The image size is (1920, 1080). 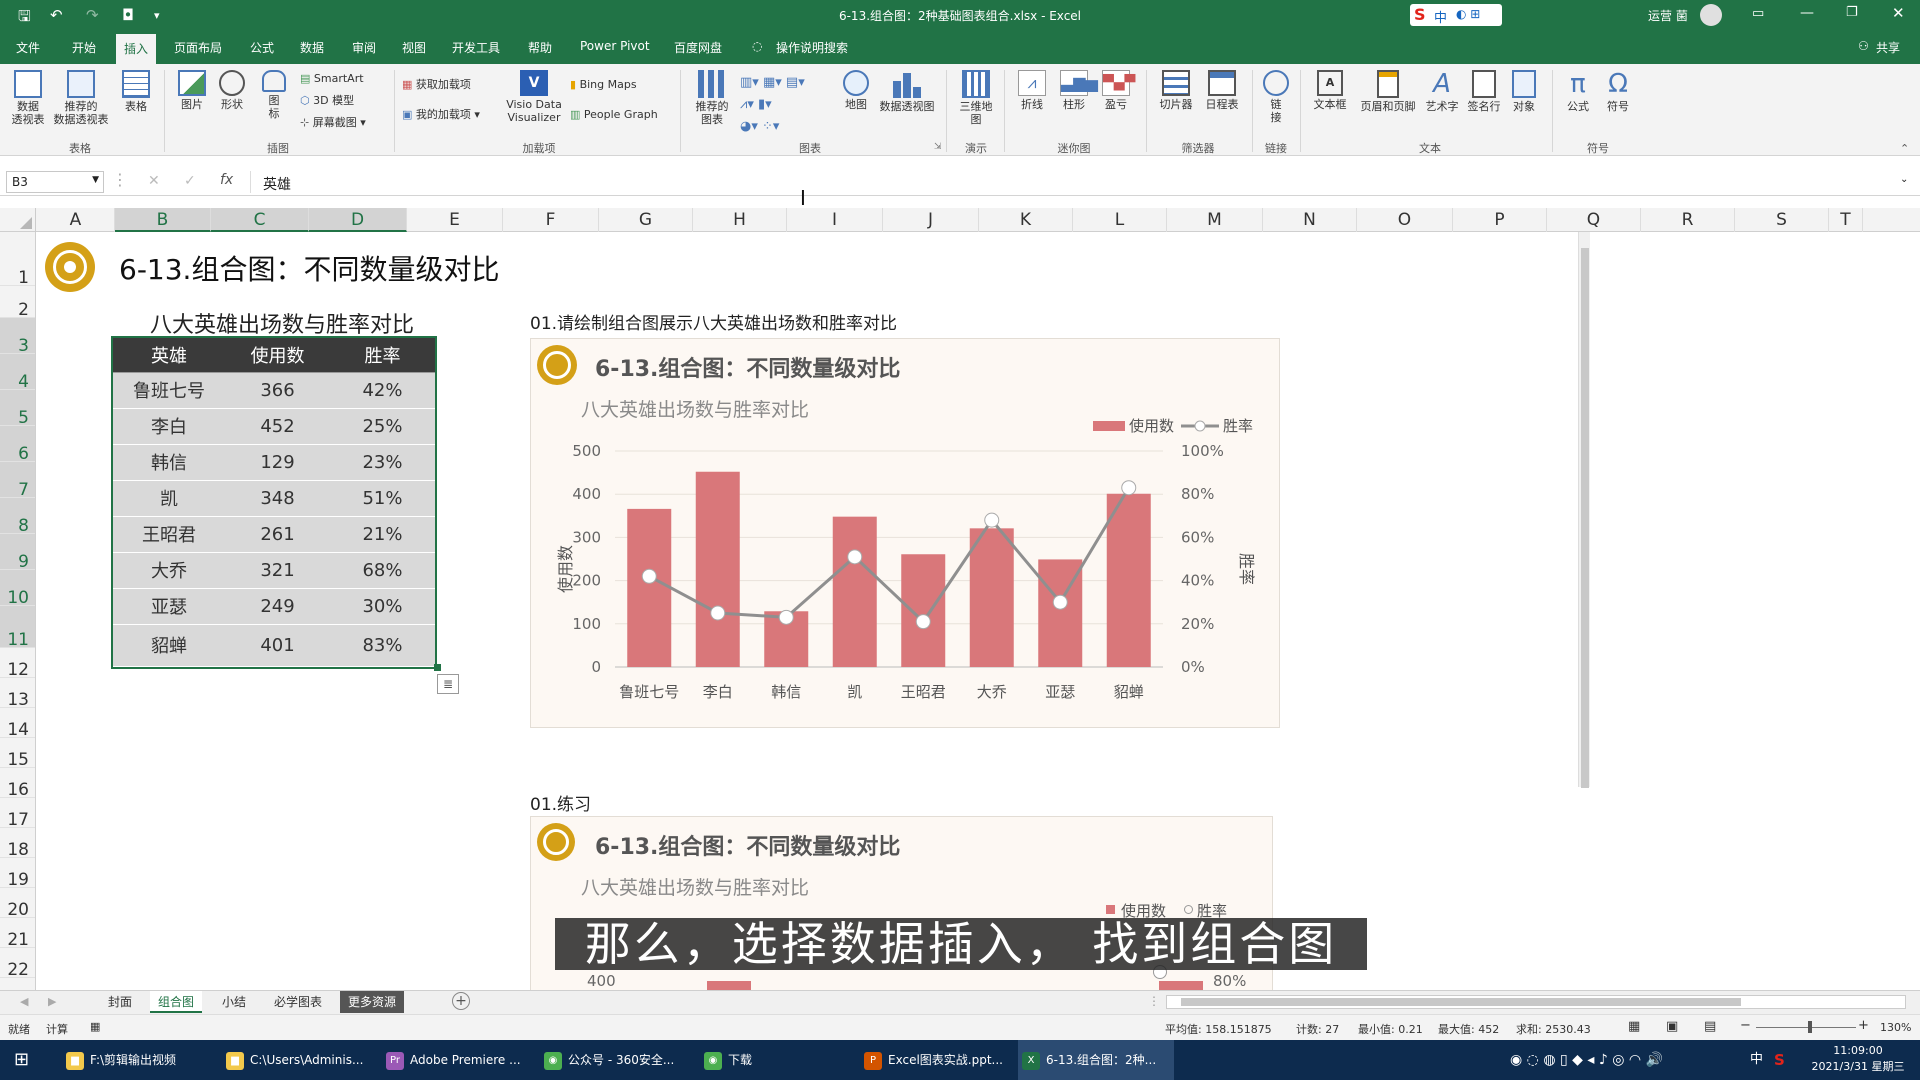 What do you see at coordinates (17, 814) in the screenshot?
I see `row-header-17: 17` at bounding box center [17, 814].